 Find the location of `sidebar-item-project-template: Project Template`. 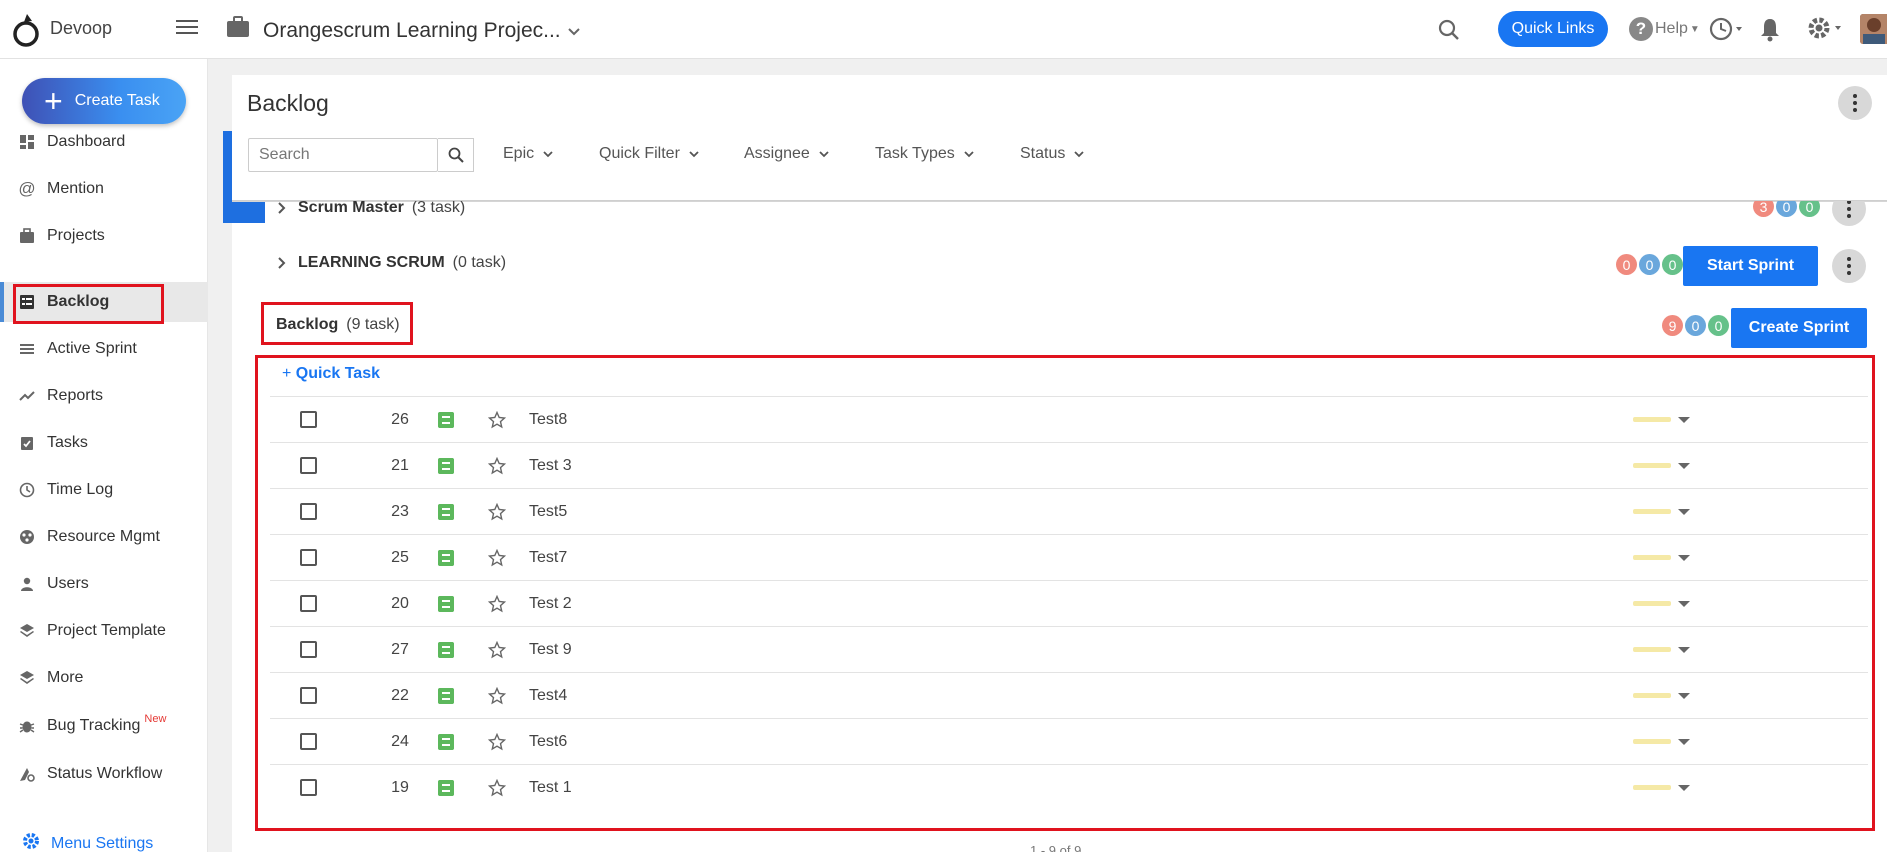

sidebar-item-project-template: Project Template is located at coordinates (104, 631).